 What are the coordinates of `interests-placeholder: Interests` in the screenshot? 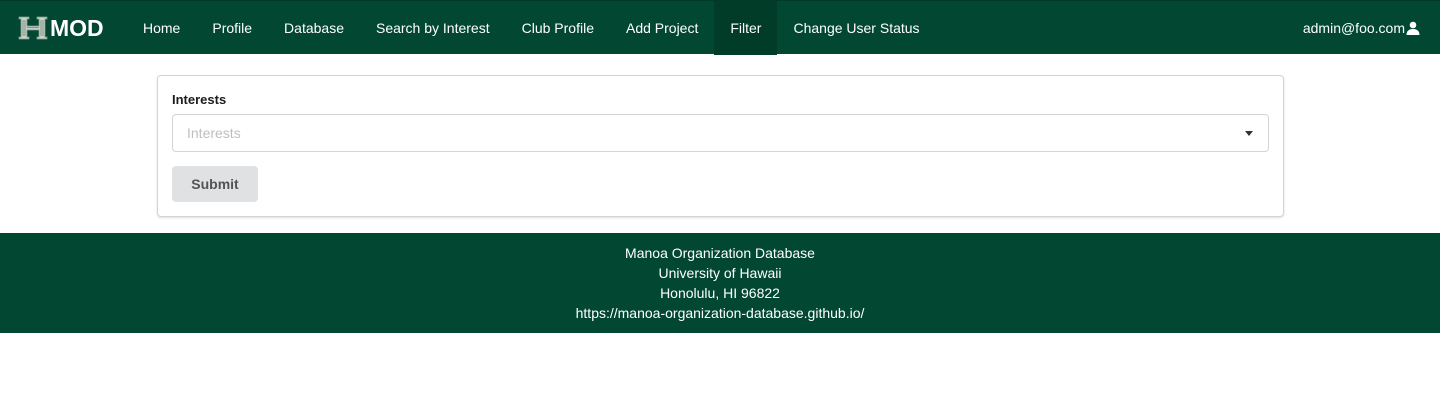 It's located at (214, 133).